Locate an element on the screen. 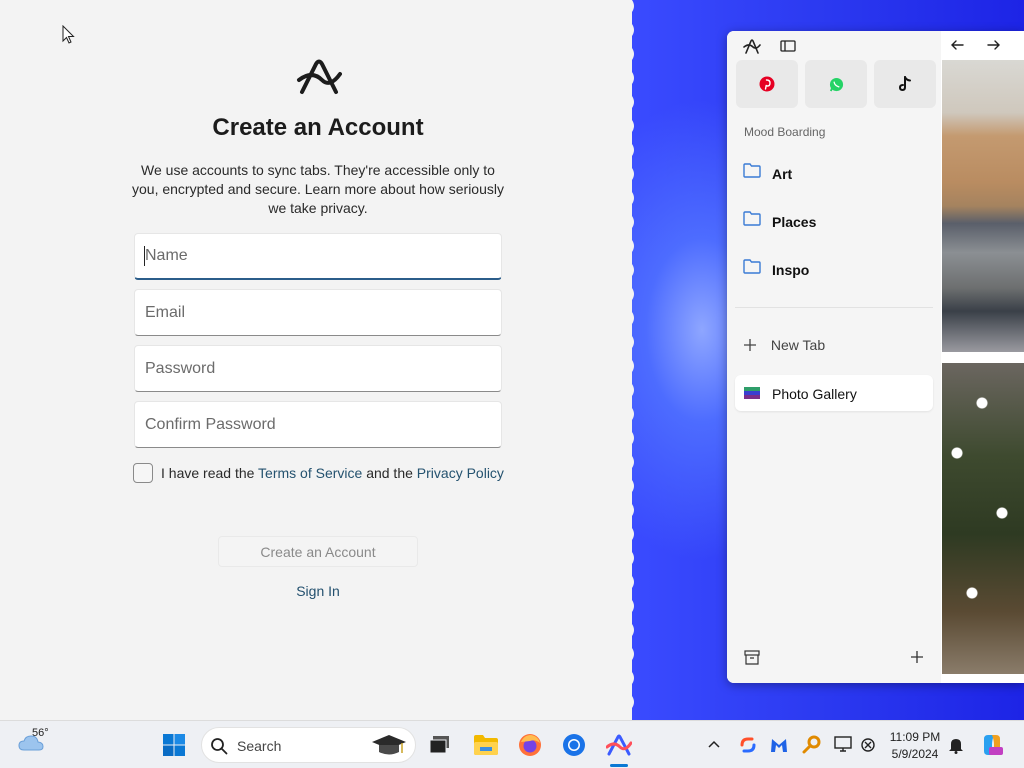 Image resolution: width=1024 pixels, height=768 pixels. photo-aerial-beach is located at coordinates (983, 206).